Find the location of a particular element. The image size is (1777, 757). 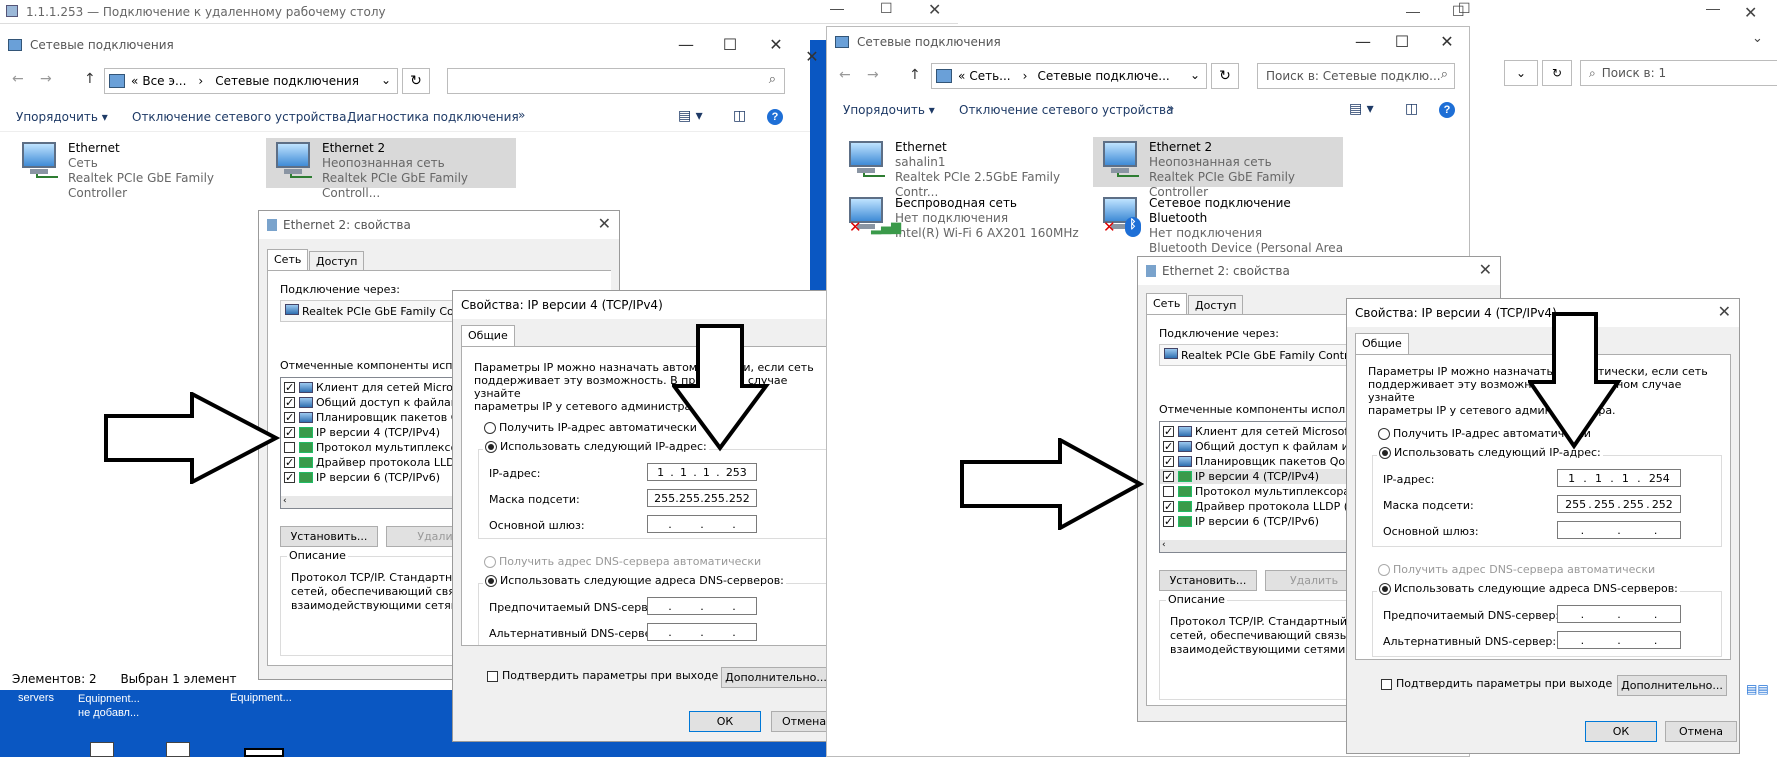

bg-view-icons: ▤▤ is located at coordinates (1757, 689).